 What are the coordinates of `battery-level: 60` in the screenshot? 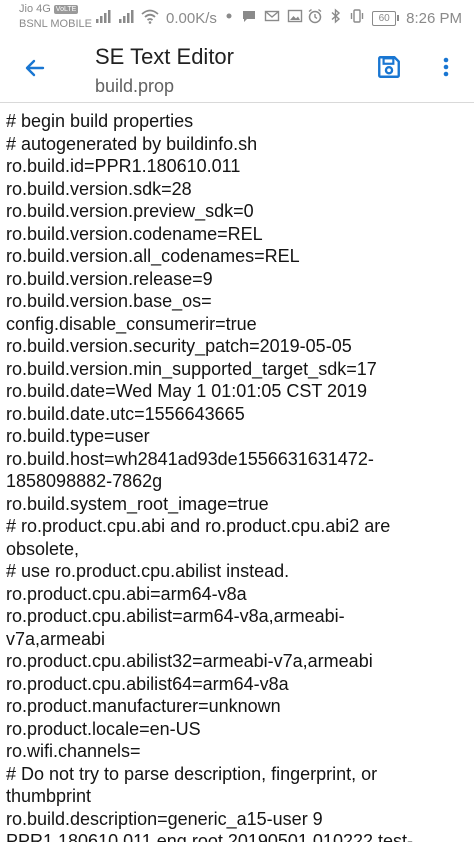 It's located at (384, 18).